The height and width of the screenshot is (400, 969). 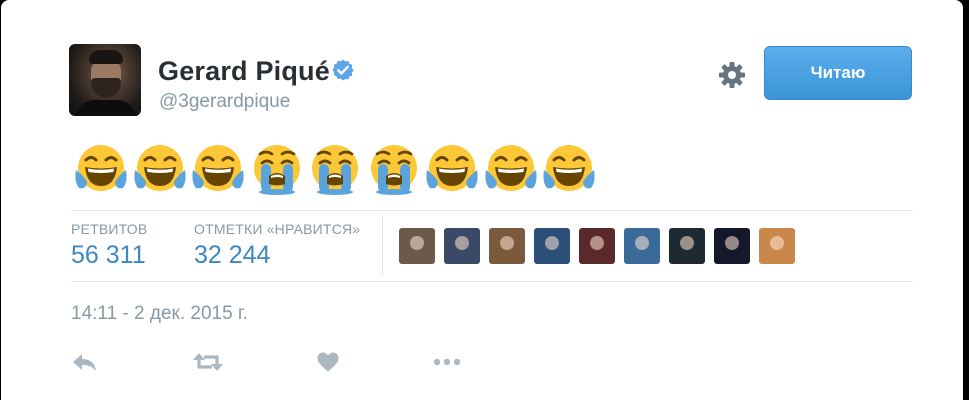 I want to click on retweets-count: 56 311, so click(x=108, y=255).